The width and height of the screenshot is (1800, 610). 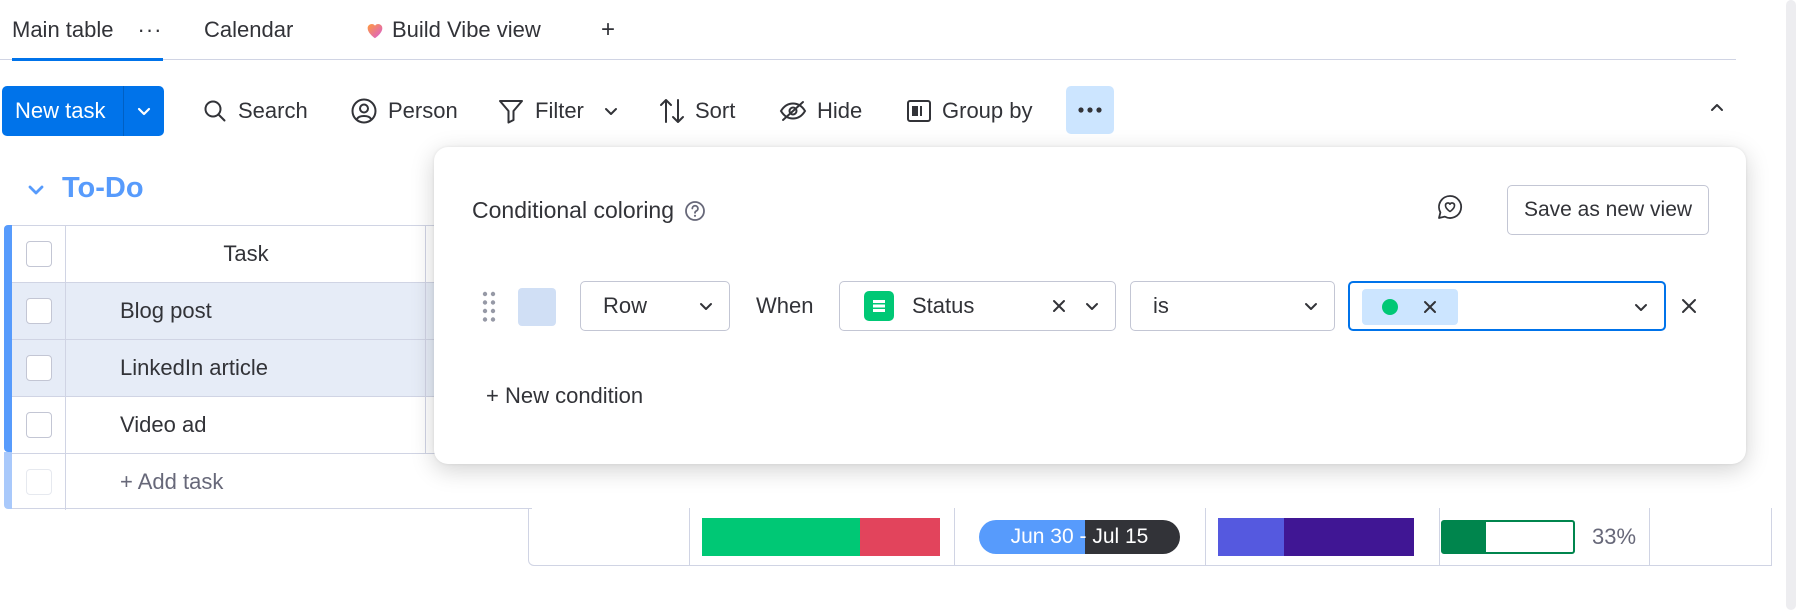 What do you see at coordinates (103, 188) in the screenshot?
I see `group-title: To-Do` at bounding box center [103, 188].